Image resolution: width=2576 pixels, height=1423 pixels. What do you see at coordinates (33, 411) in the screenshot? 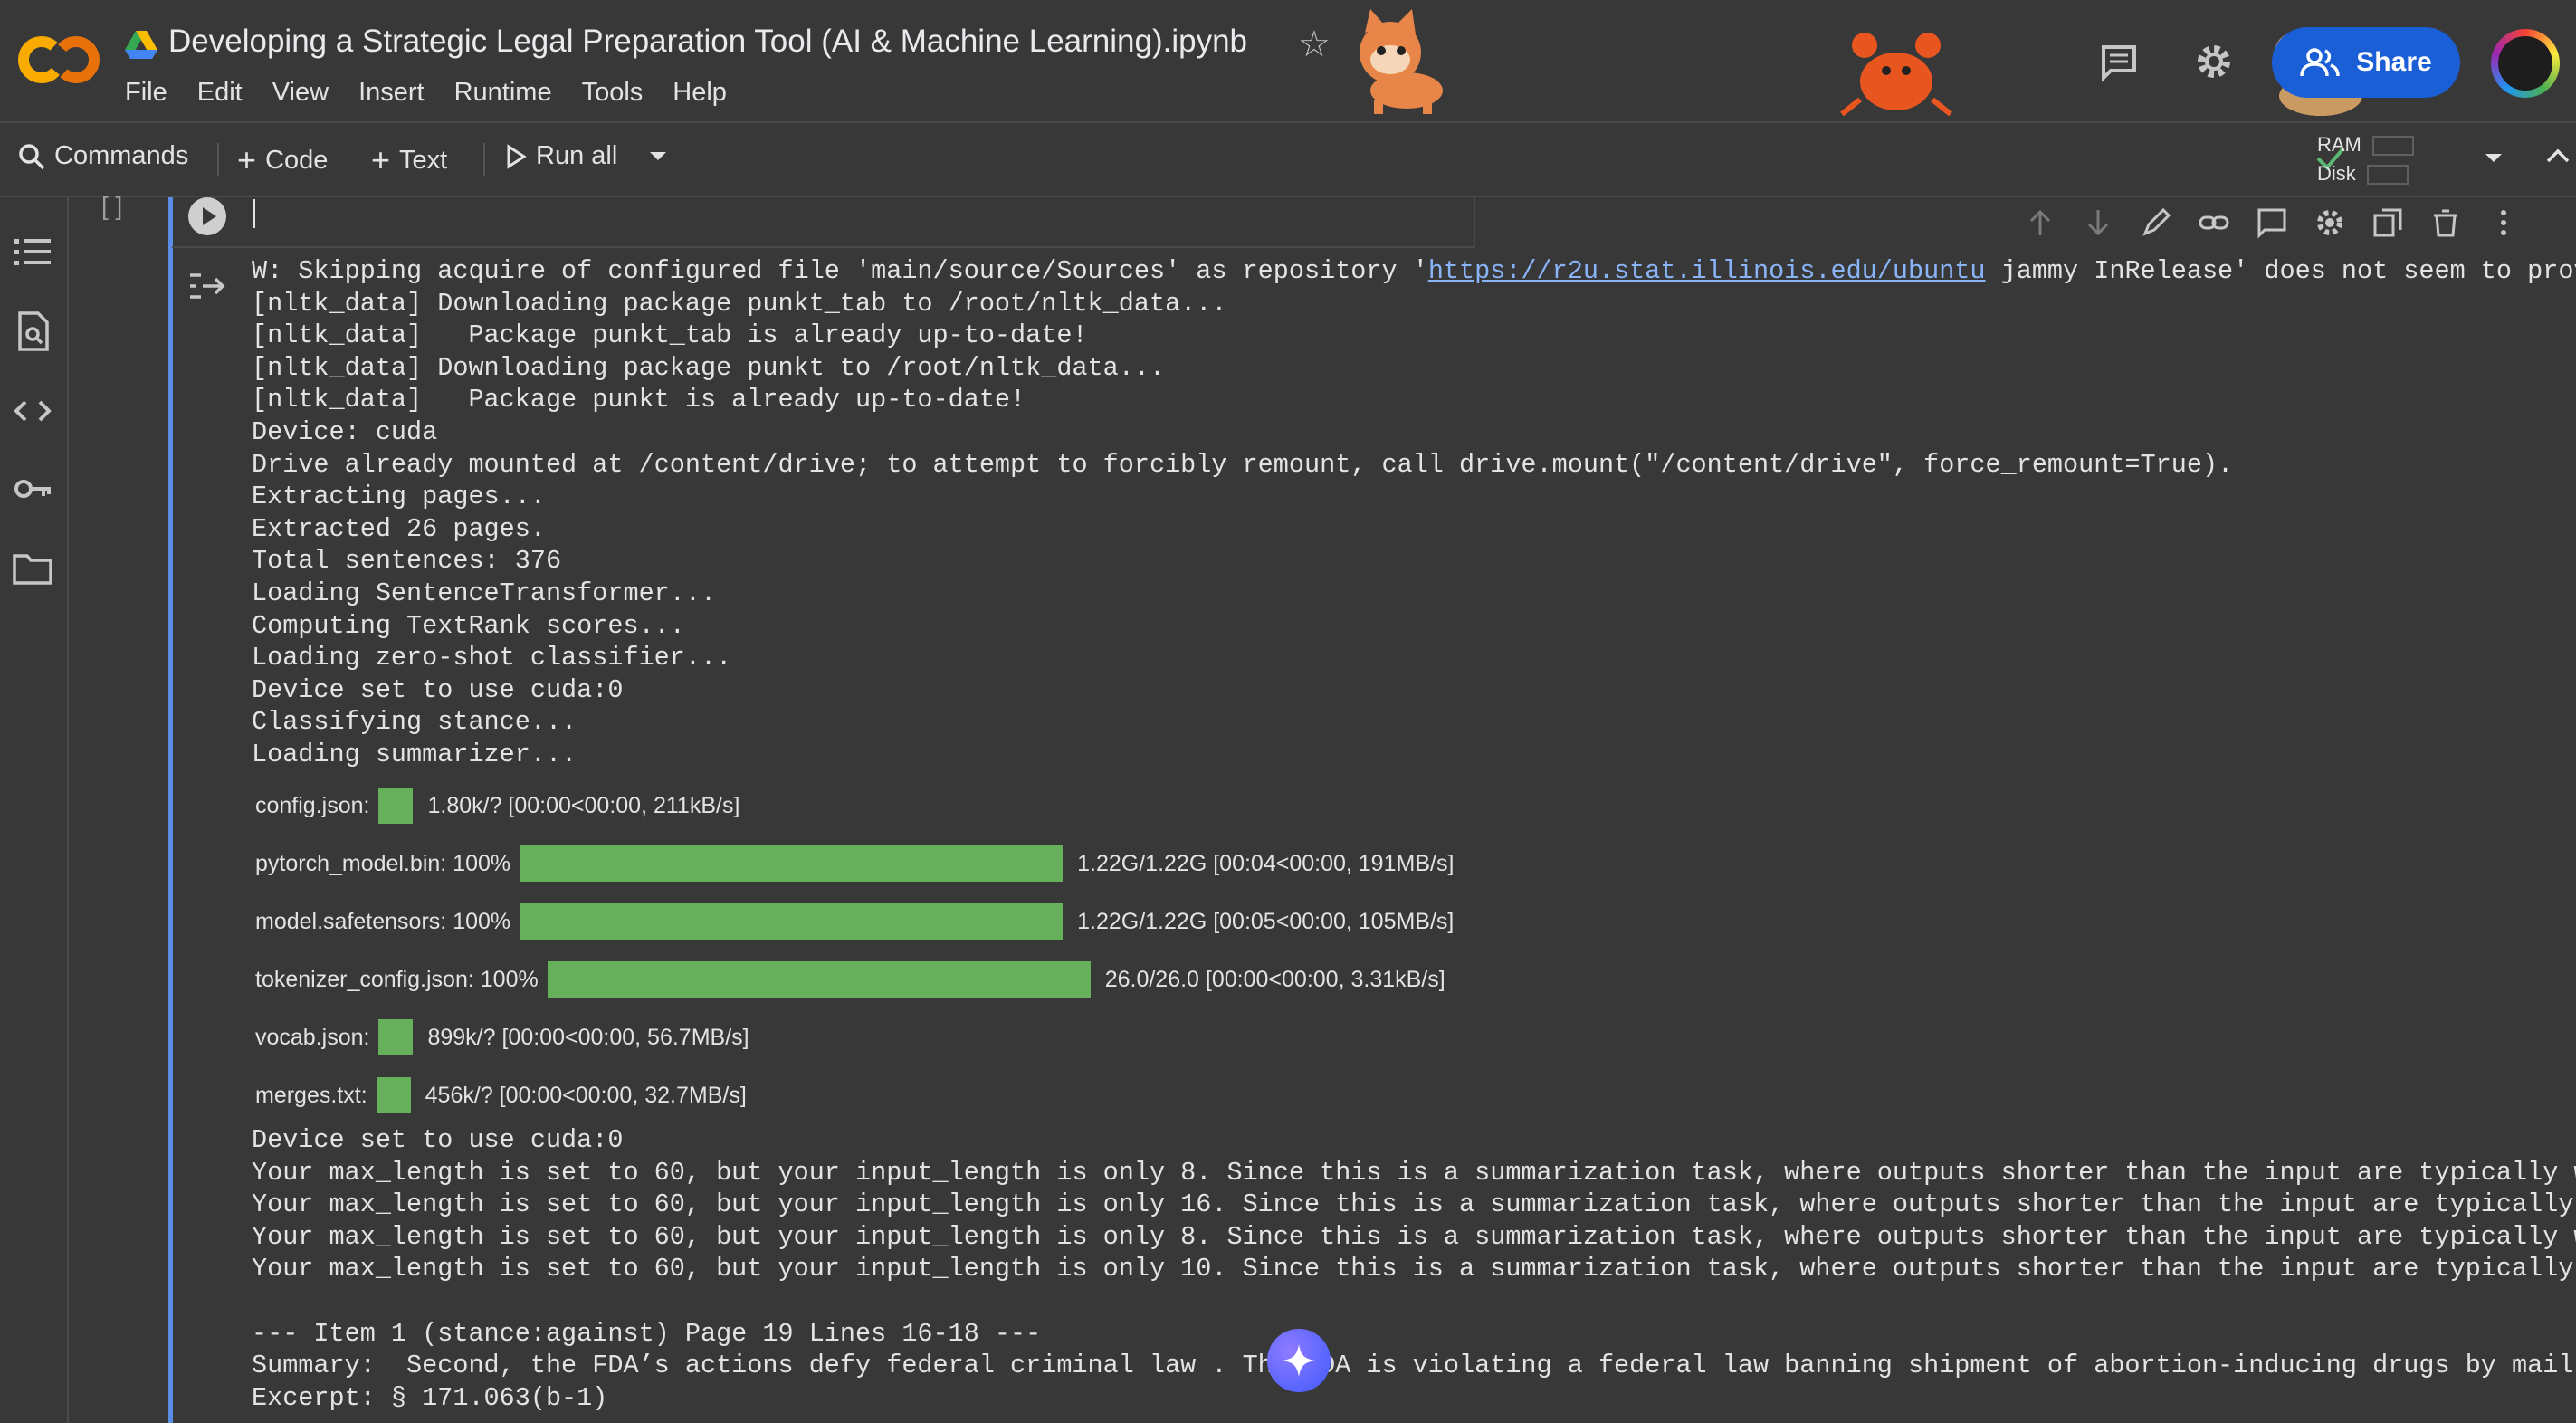
I see `code-snippets-icon` at bounding box center [33, 411].